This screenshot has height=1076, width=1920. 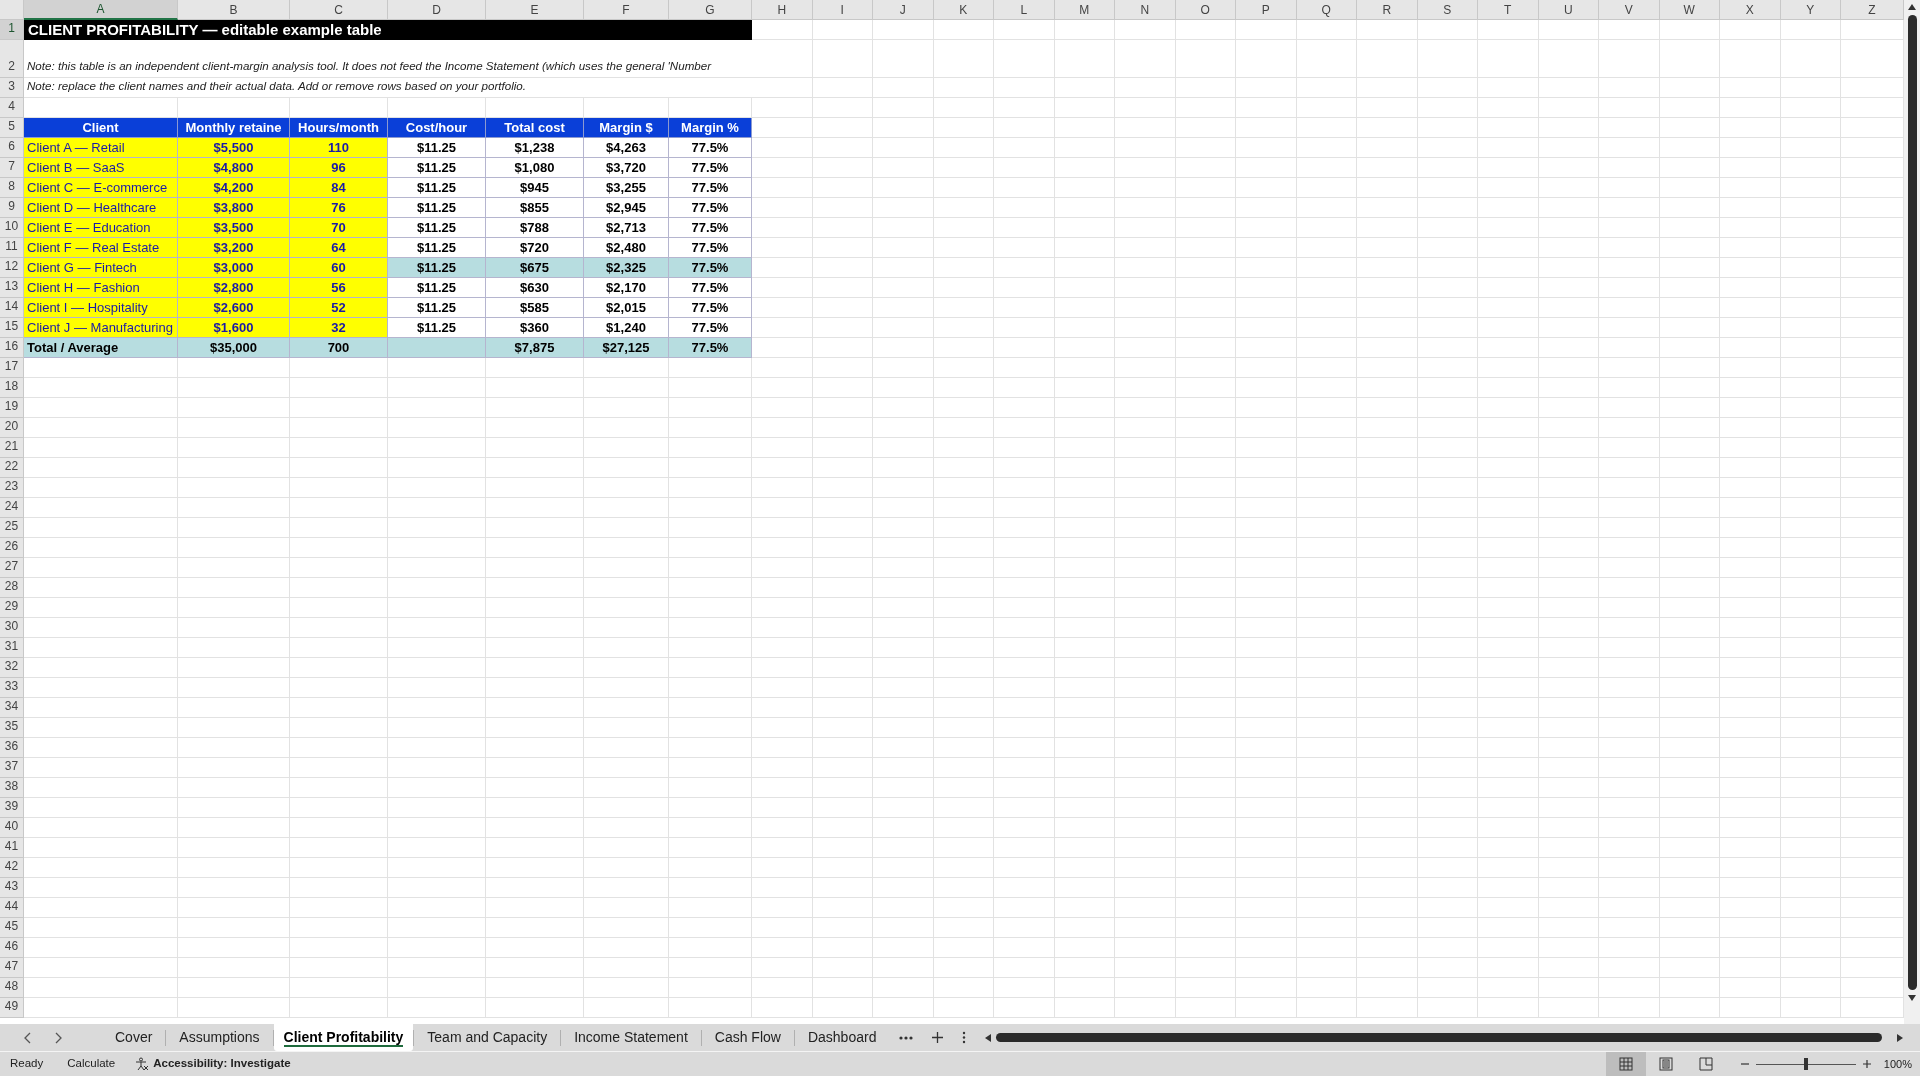 What do you see at coordinates (79, 1064) in the screenshot?
I see `calculate-button: Calculate` at bounding box center [79, 1064].